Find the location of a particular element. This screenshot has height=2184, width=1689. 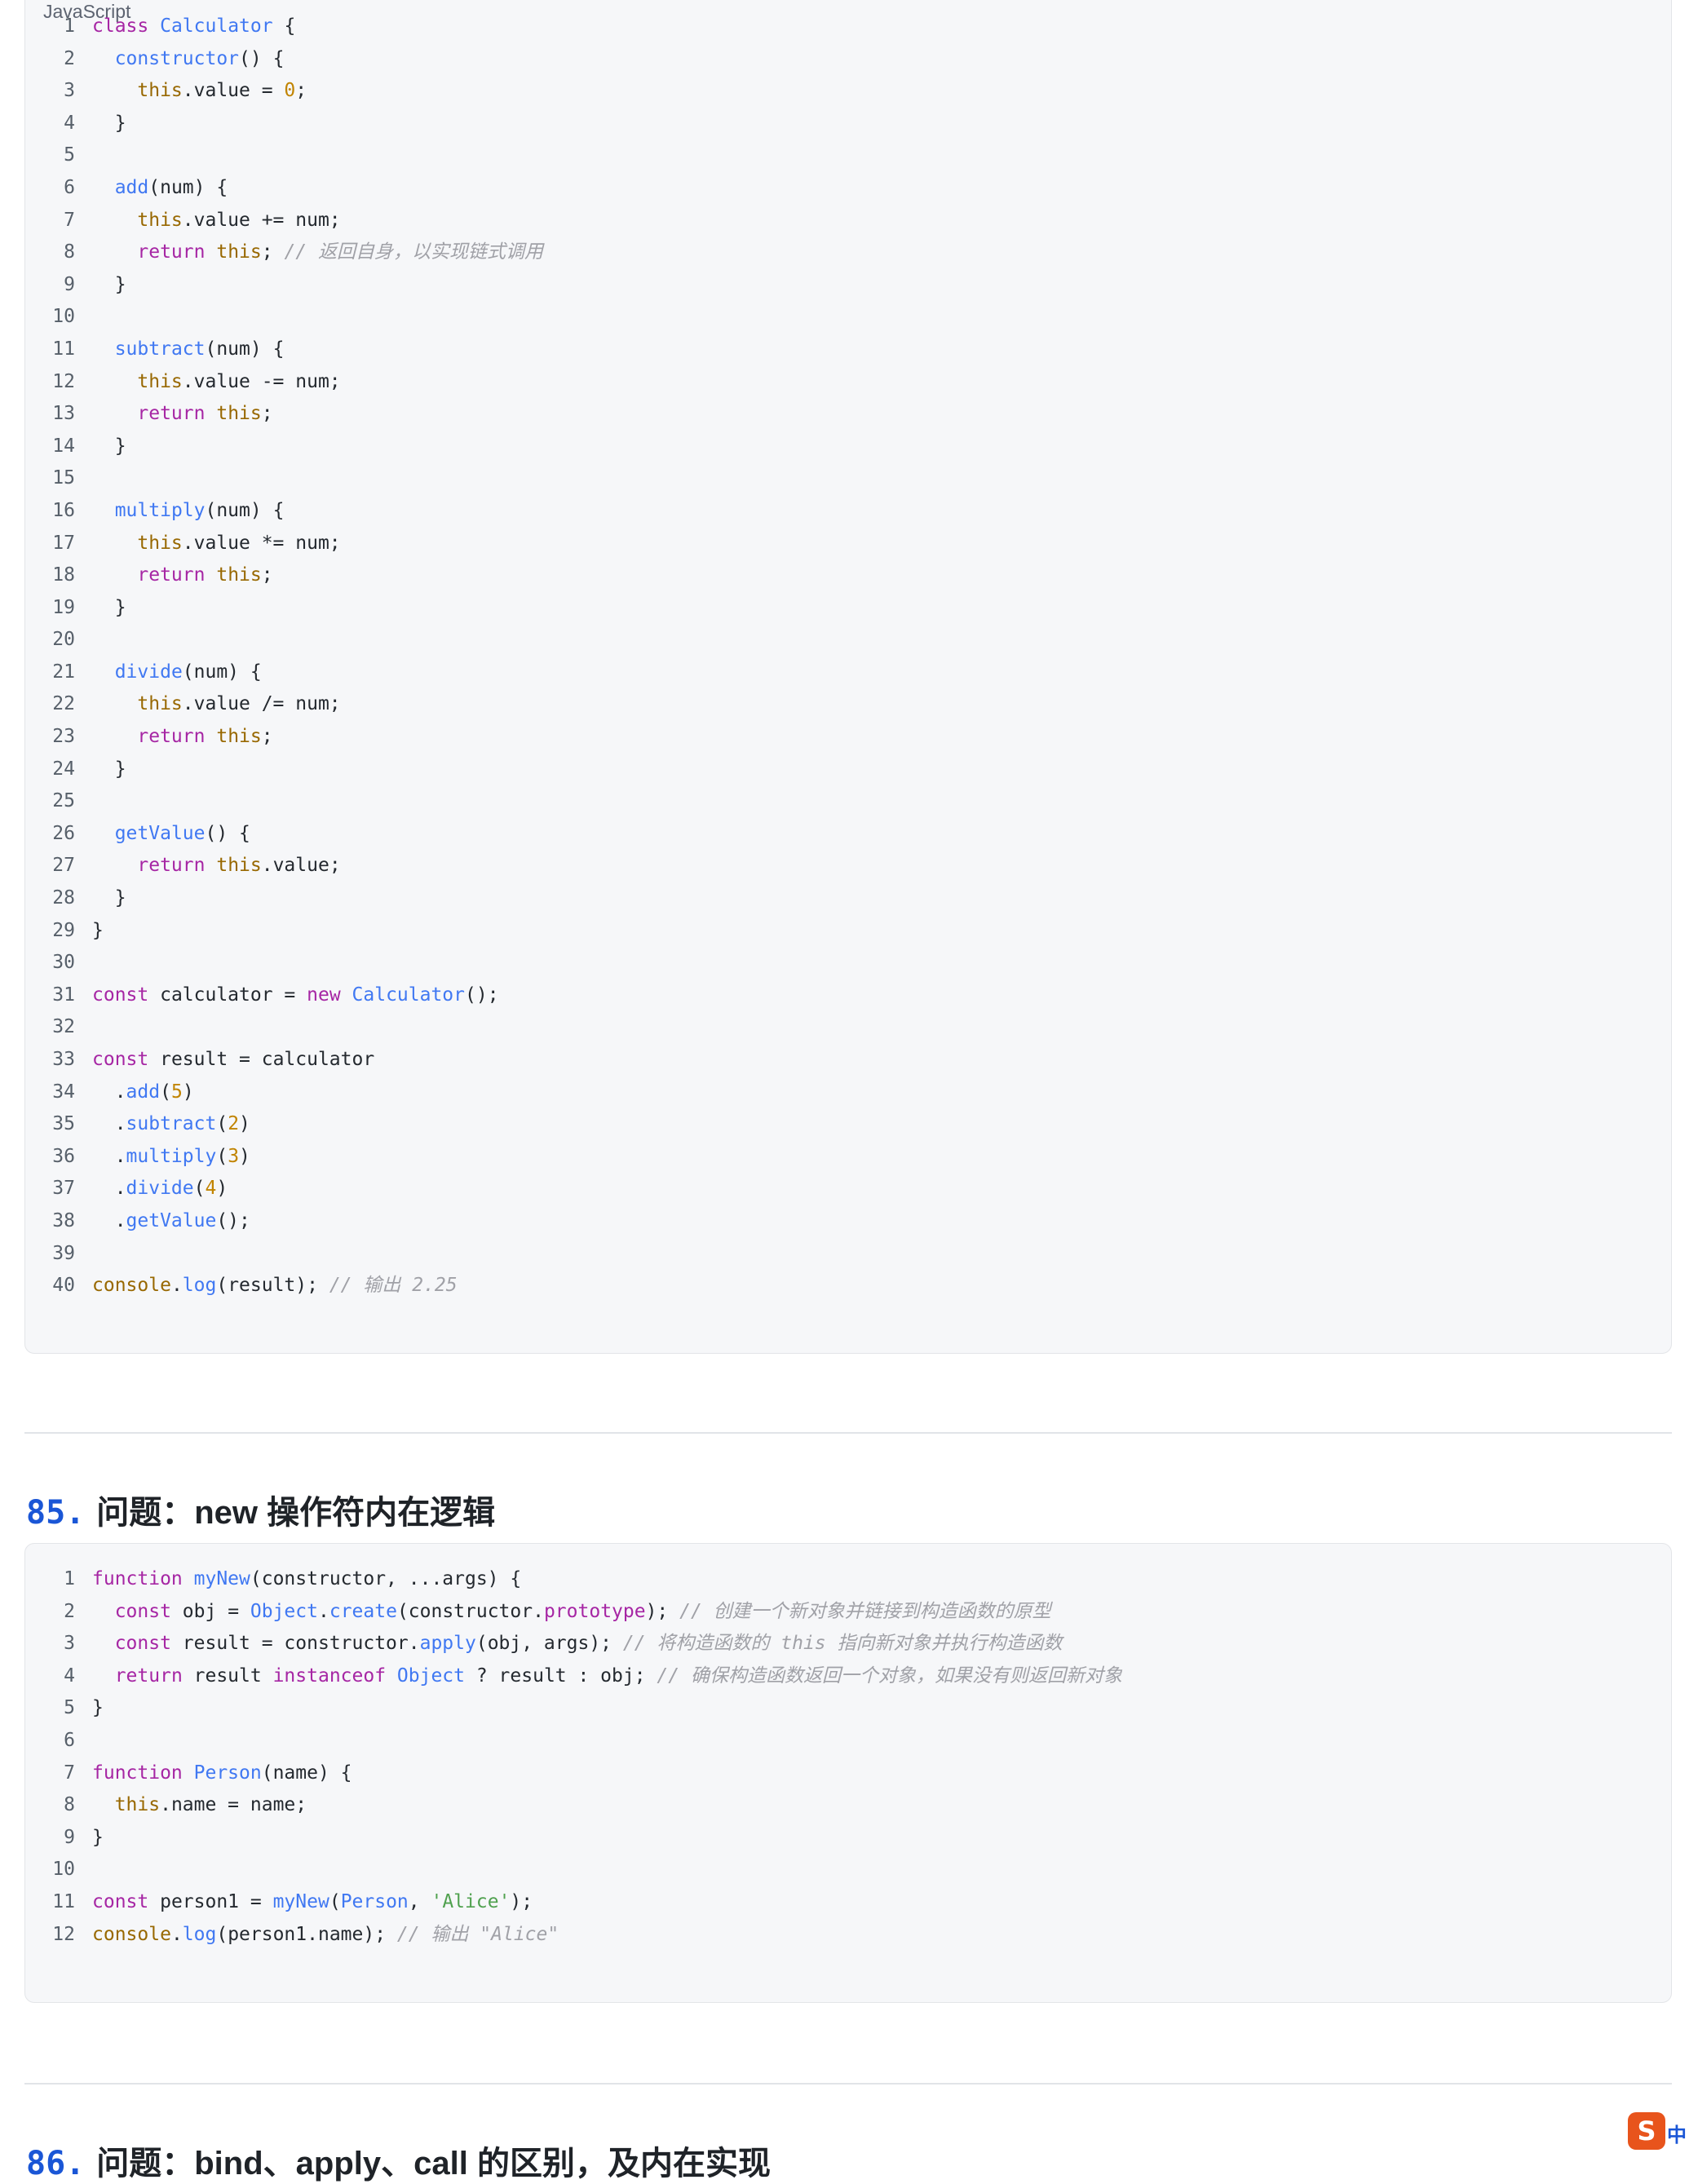

line-number: 21 is located at coordinates (64, 672).